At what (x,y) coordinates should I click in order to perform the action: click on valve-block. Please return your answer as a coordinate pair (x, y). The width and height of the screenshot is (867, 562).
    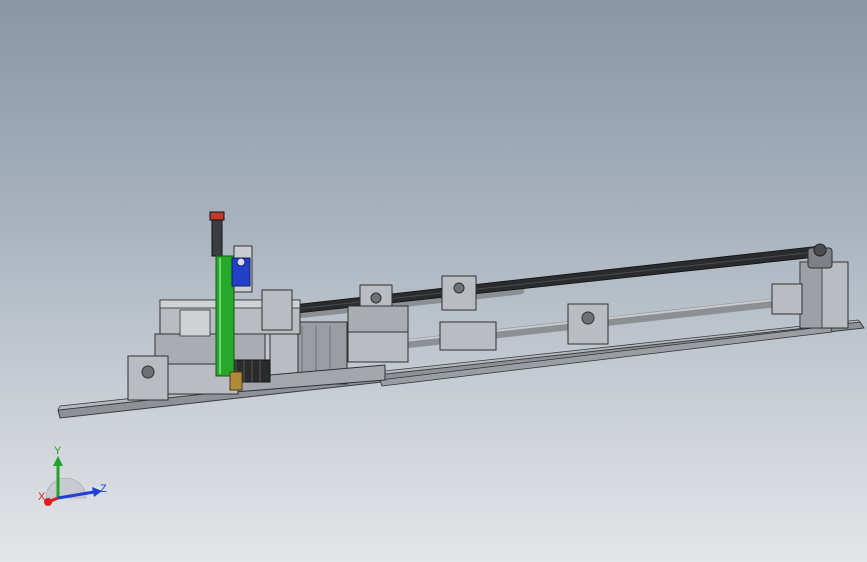
    Looking at the image, I should click on (242, 269).